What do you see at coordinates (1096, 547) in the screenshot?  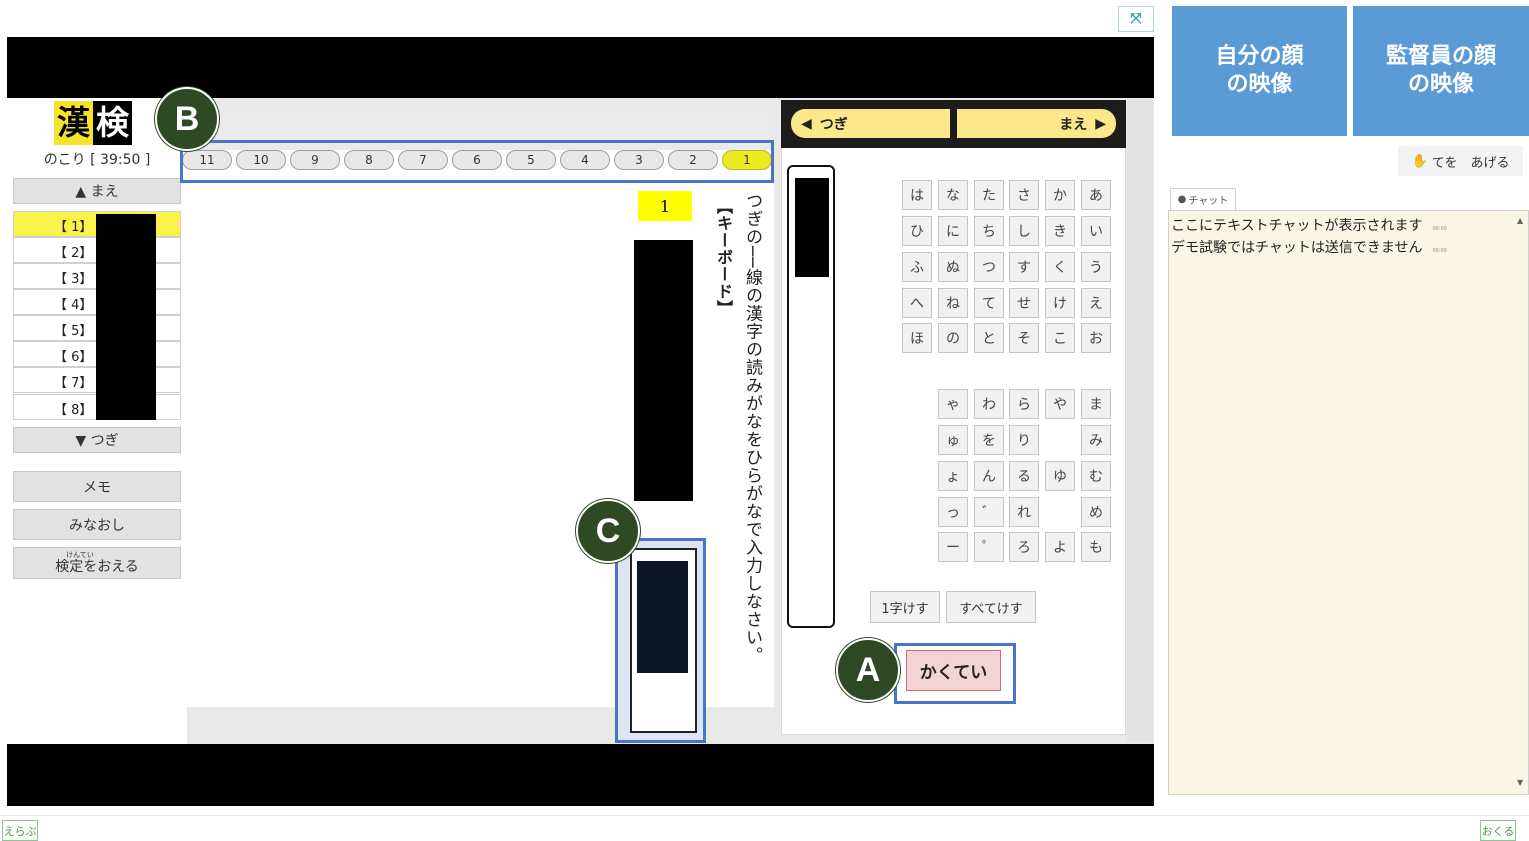 I see `key-mo: も` at bounding box center [1096, 547].